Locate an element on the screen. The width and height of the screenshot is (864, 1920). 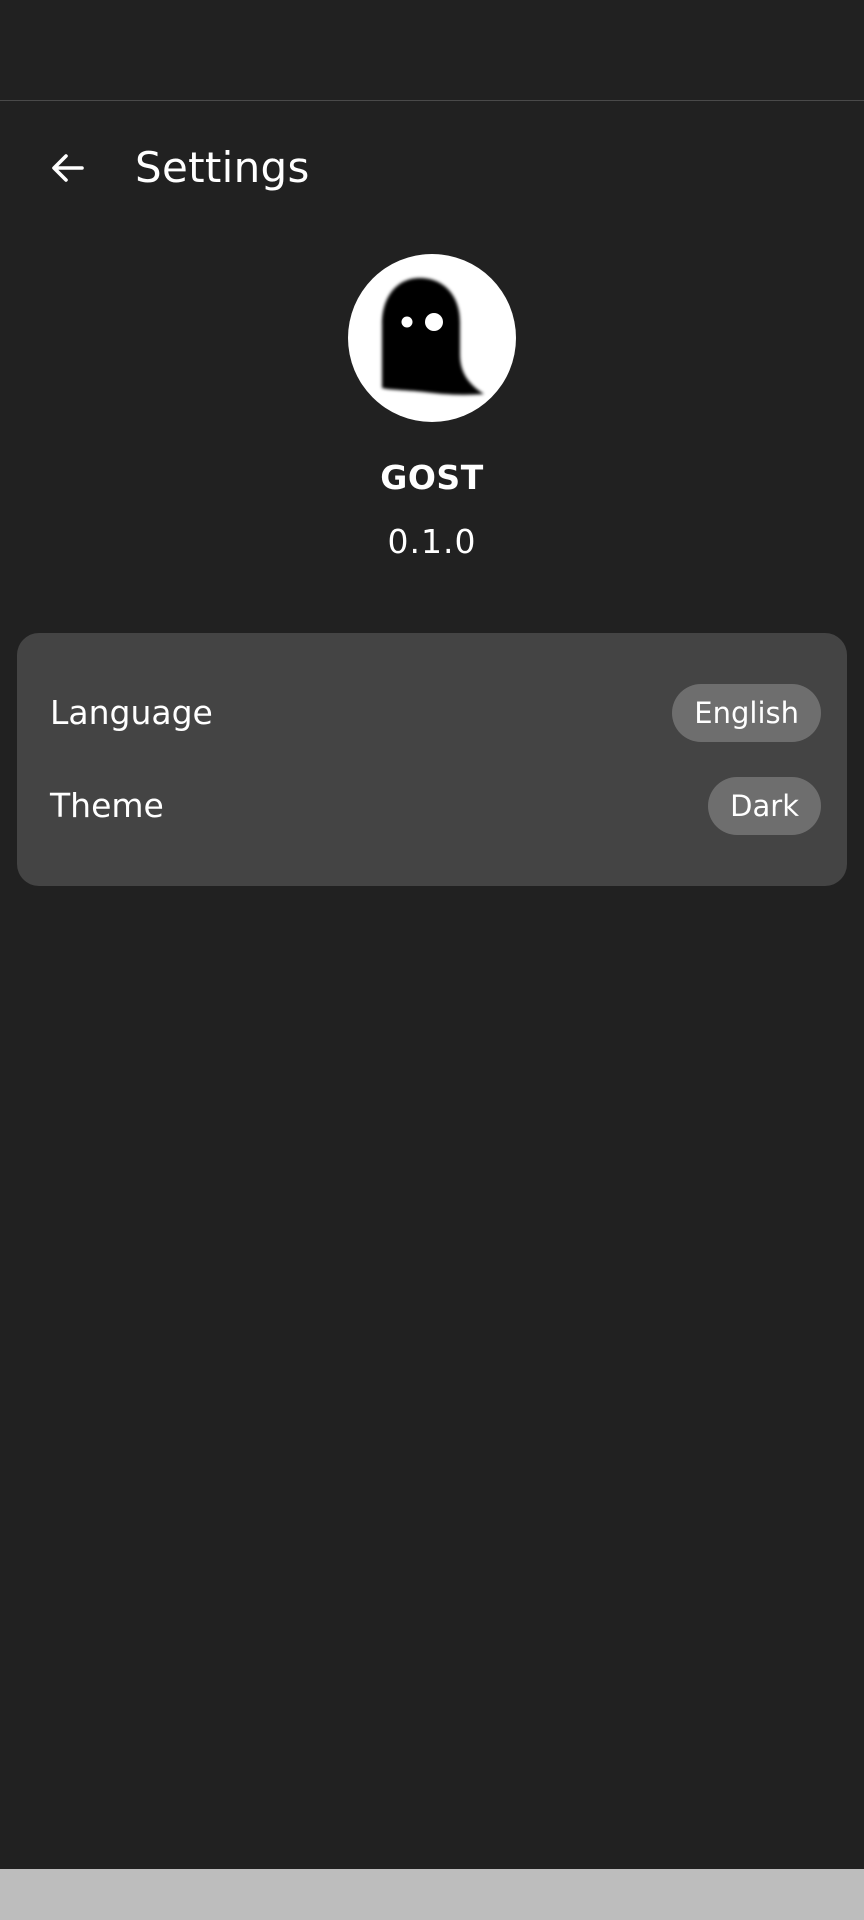
setting-row-language: Language English is located at coordinates (435, 713).